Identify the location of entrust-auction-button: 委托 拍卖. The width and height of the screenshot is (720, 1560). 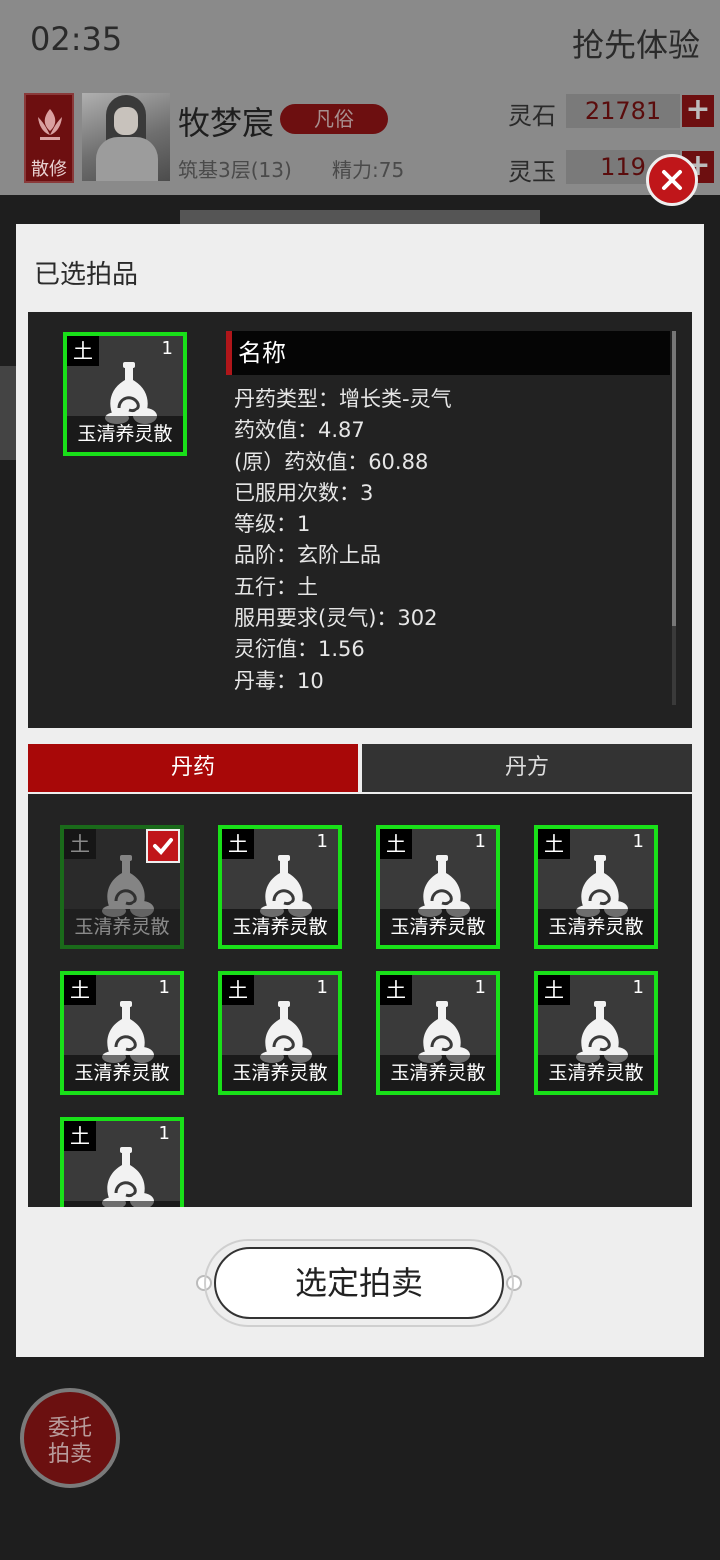
(70, 1438).